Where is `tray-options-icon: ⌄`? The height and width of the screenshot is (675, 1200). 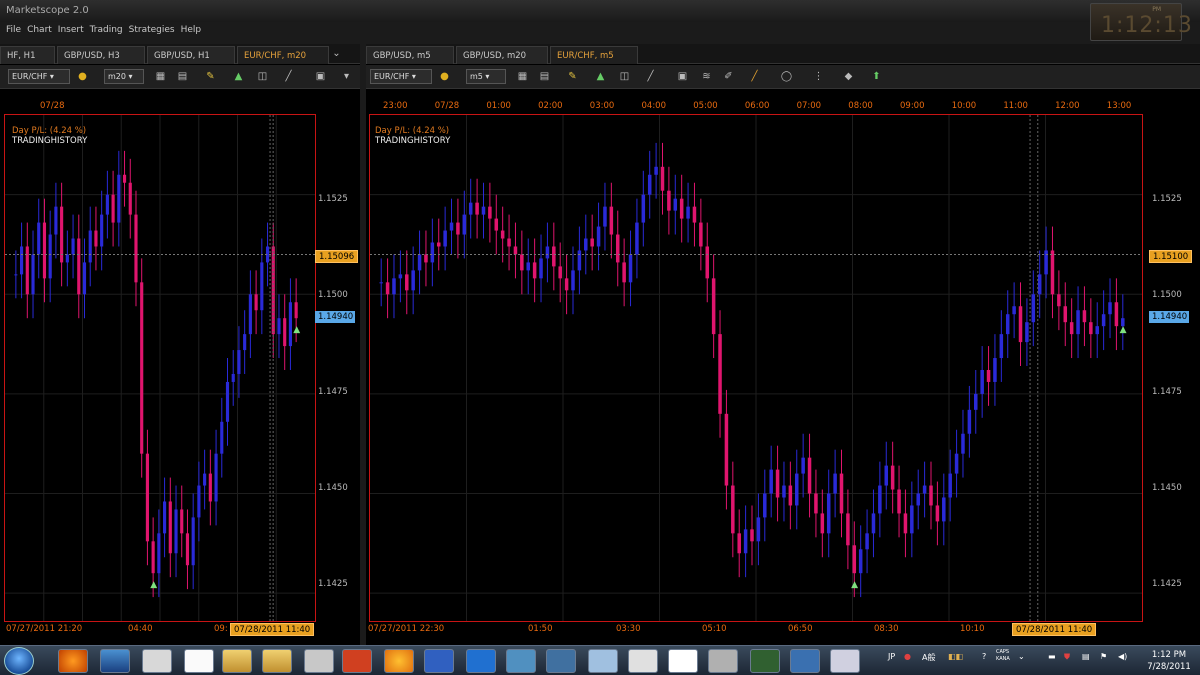 tray-options-icon: ⌄ is located at coordinates (1021, 656).